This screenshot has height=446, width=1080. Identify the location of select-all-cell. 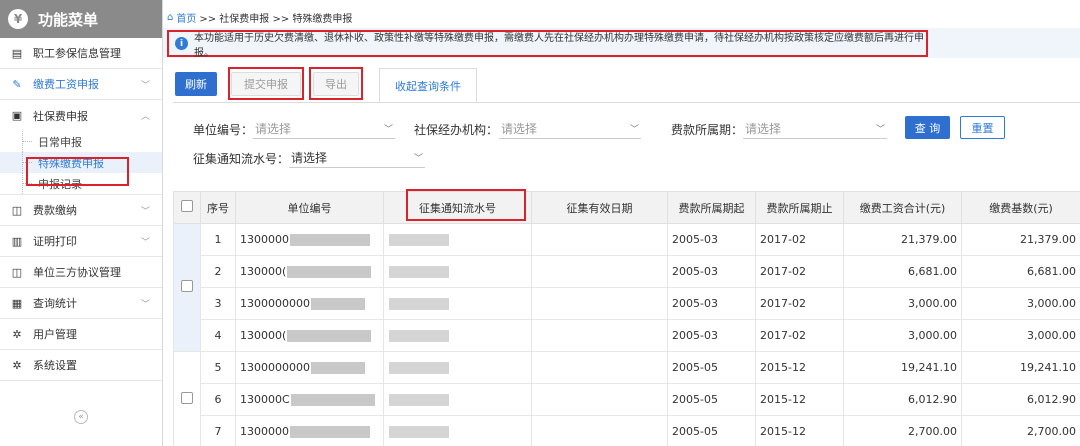
(187, 207).